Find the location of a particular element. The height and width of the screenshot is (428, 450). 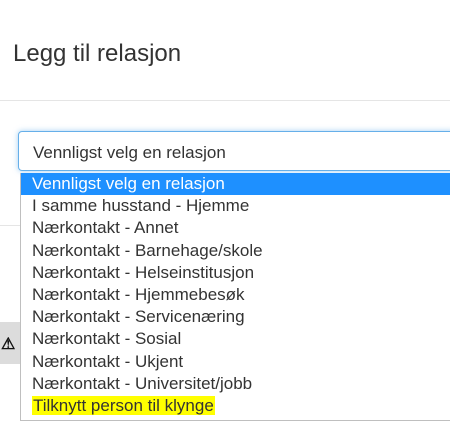

header-divider is located at coordinates (225, 100).